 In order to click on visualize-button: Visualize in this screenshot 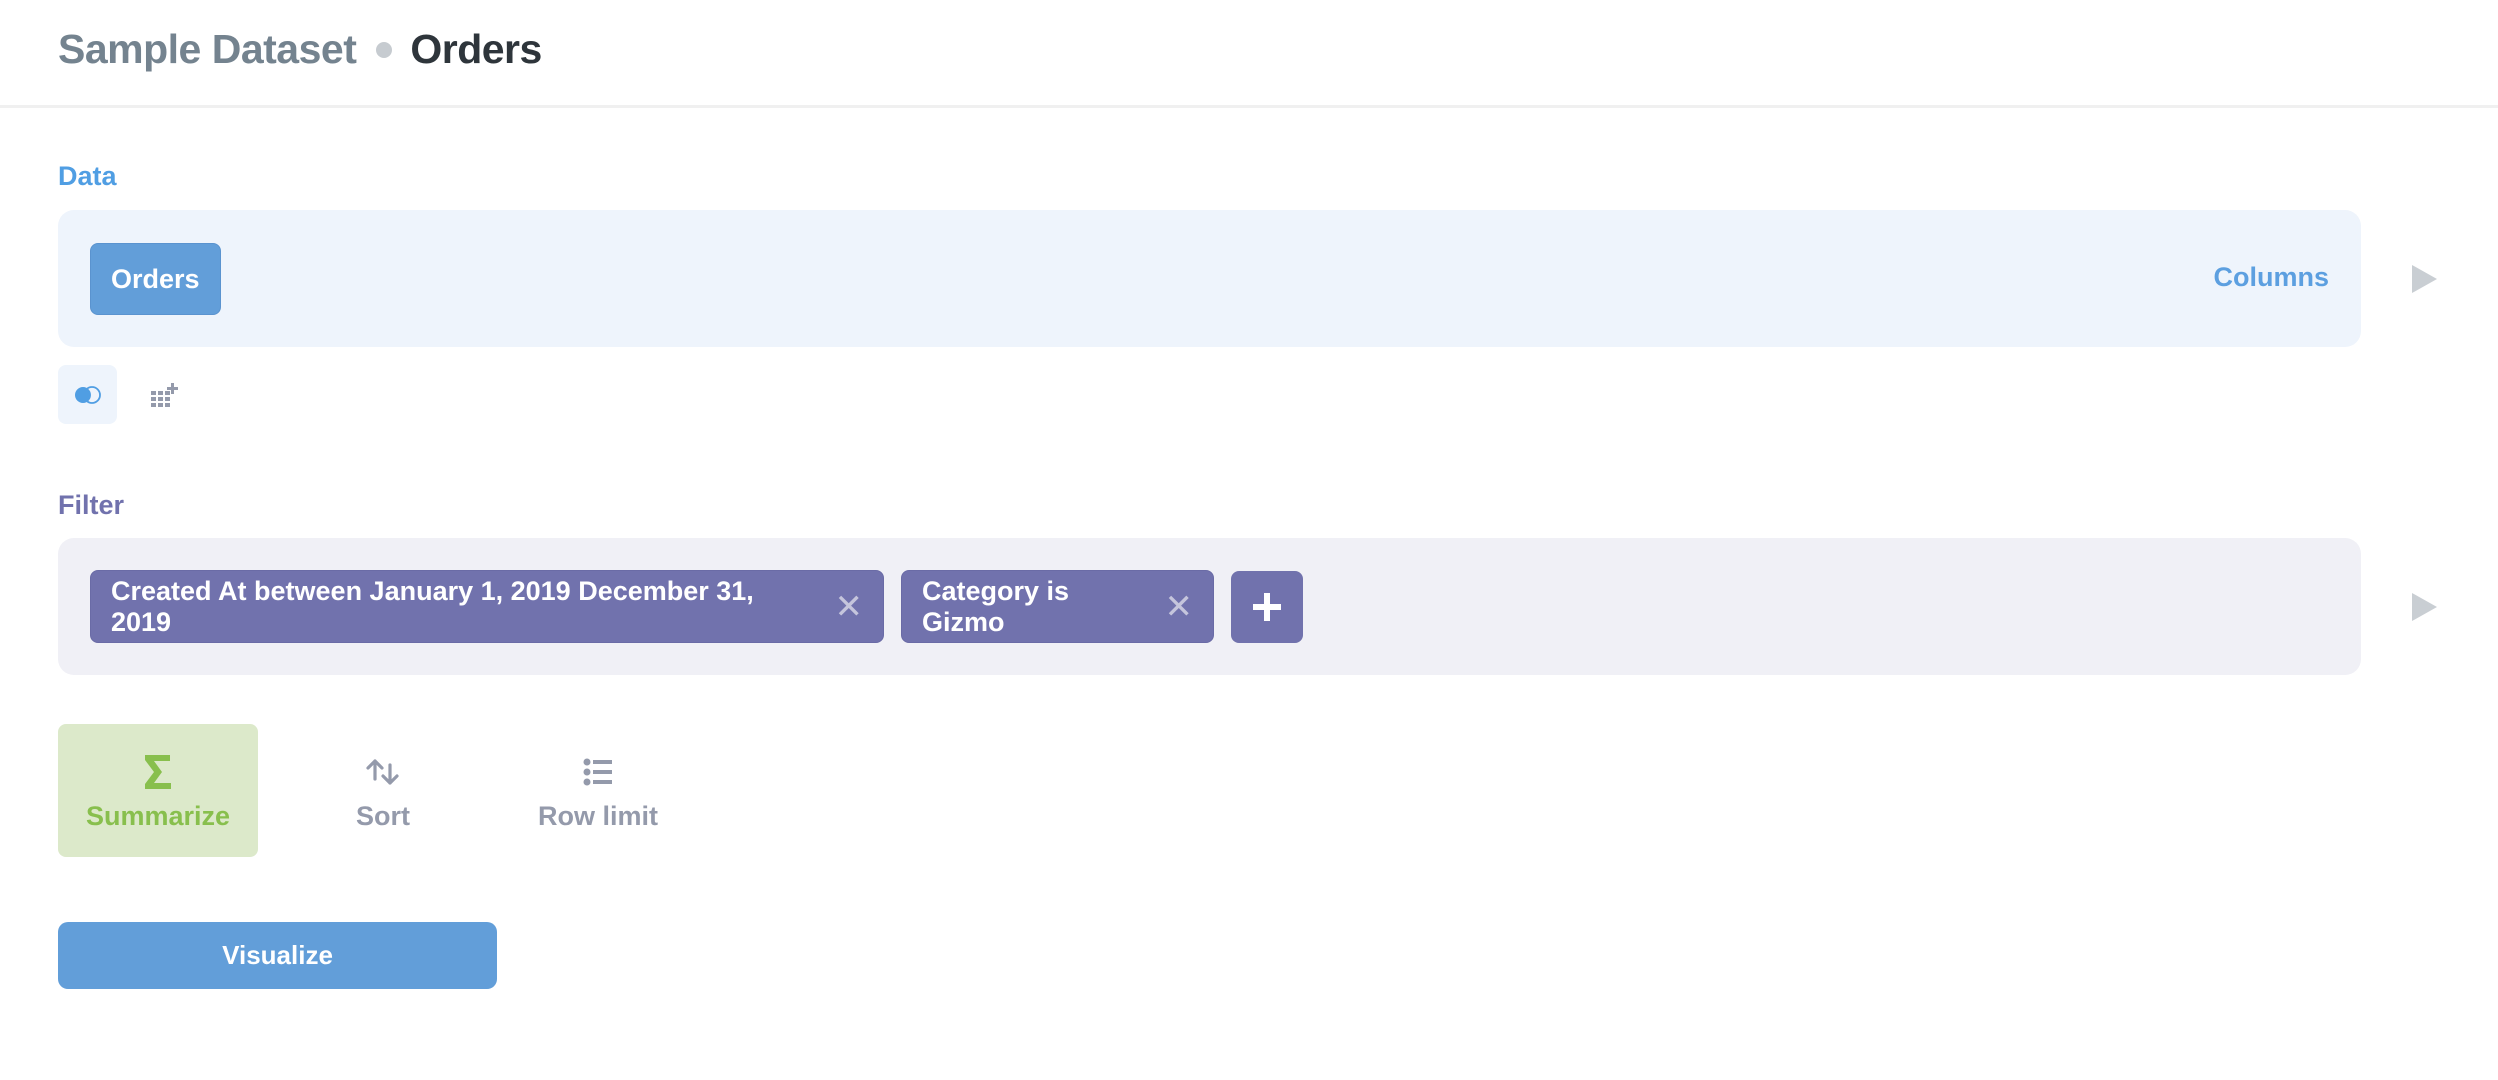, I will do `click(277, 955)`.